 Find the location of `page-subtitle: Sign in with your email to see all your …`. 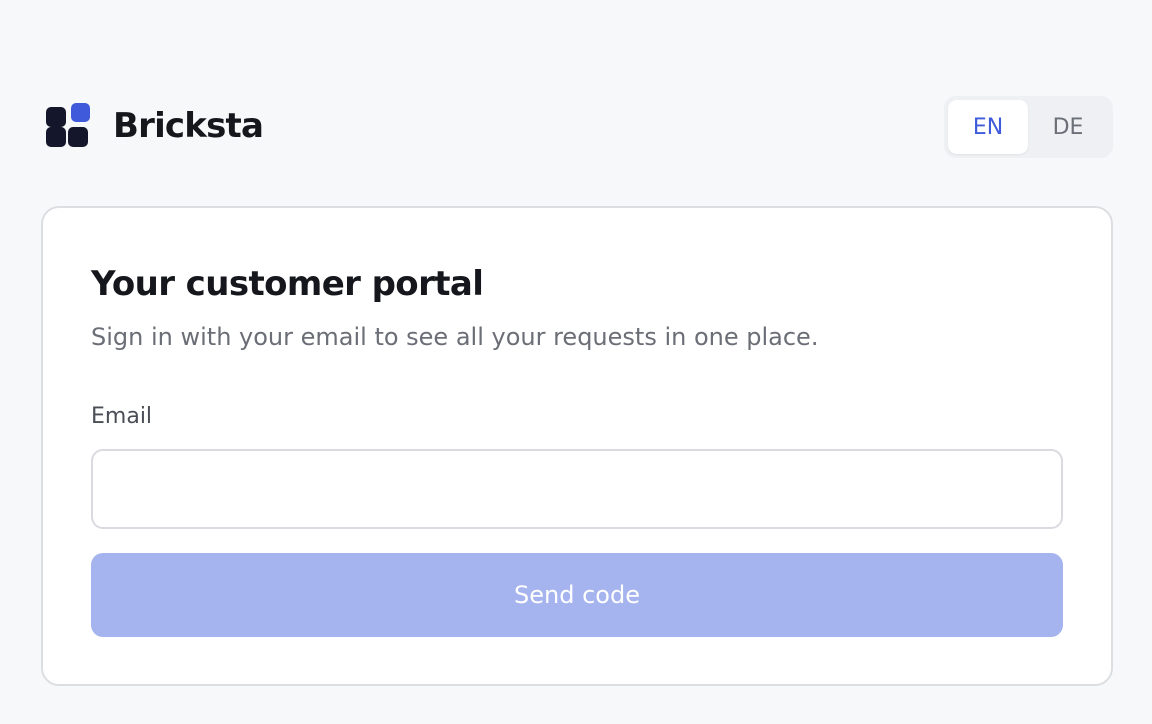

page-subtitle: Sign in with your email to see all your … is located at coordinates (455, 337).